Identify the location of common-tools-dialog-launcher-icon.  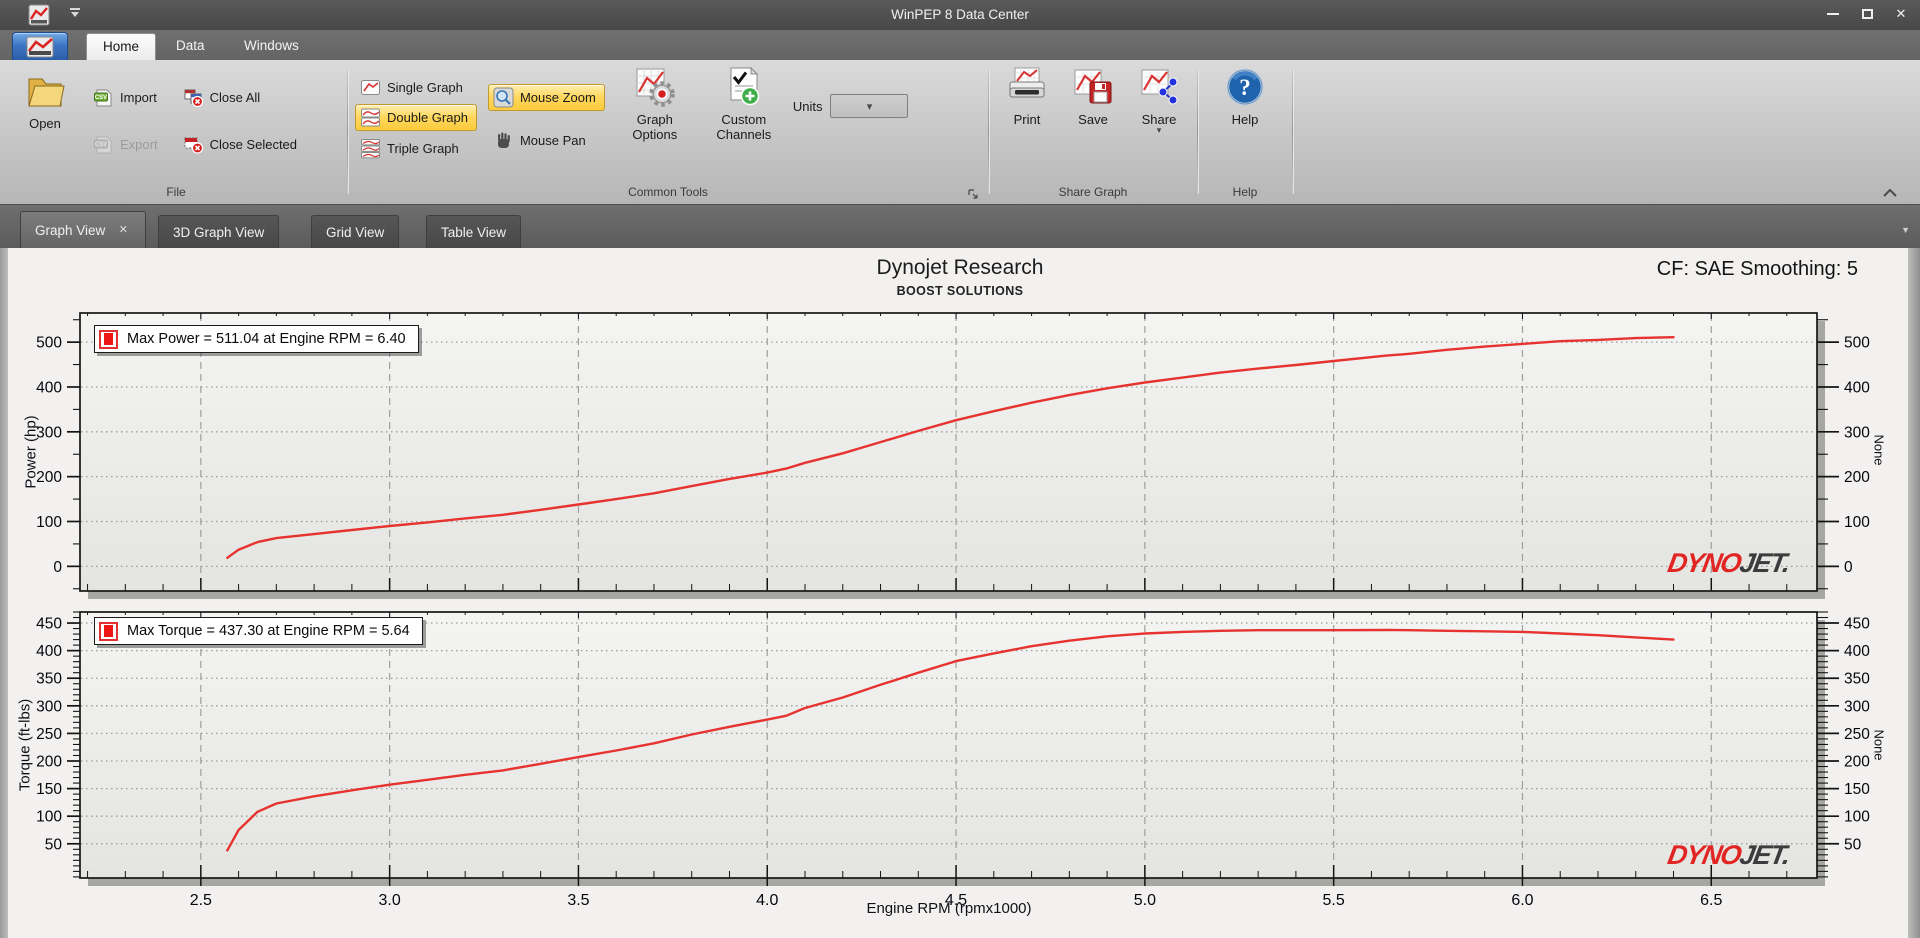
(973, 194).